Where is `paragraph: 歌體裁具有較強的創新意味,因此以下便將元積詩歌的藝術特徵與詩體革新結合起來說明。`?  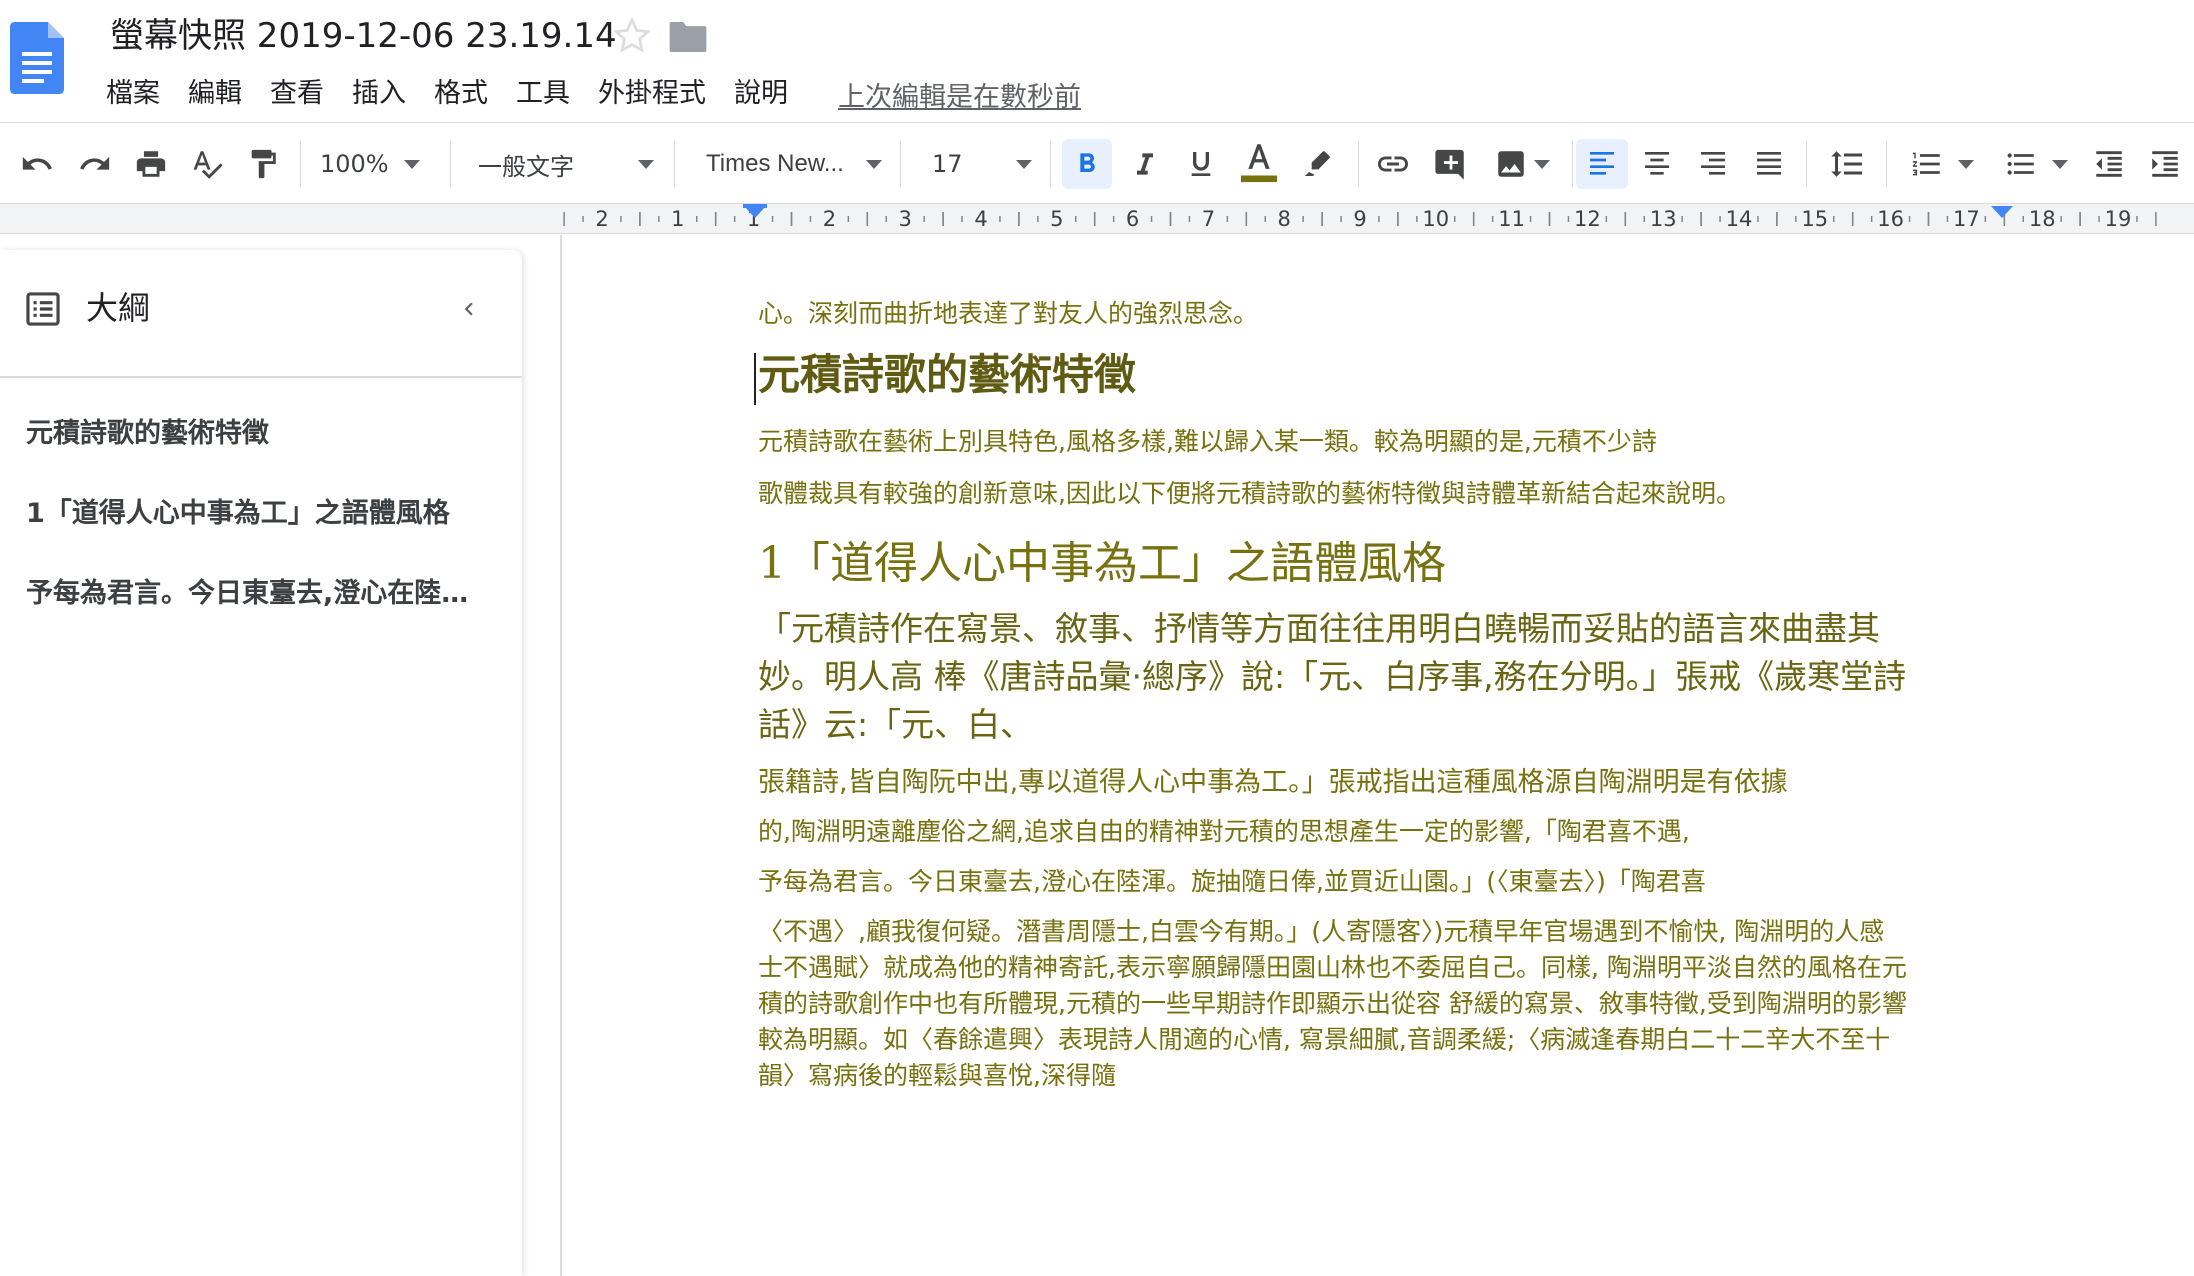
paragraph: 歌體裁具有較強的創新意味,因此以下便將元積詩歌的藝術特徵與詩體革新結合起來說明。 is located at coordinates (1249, 493).